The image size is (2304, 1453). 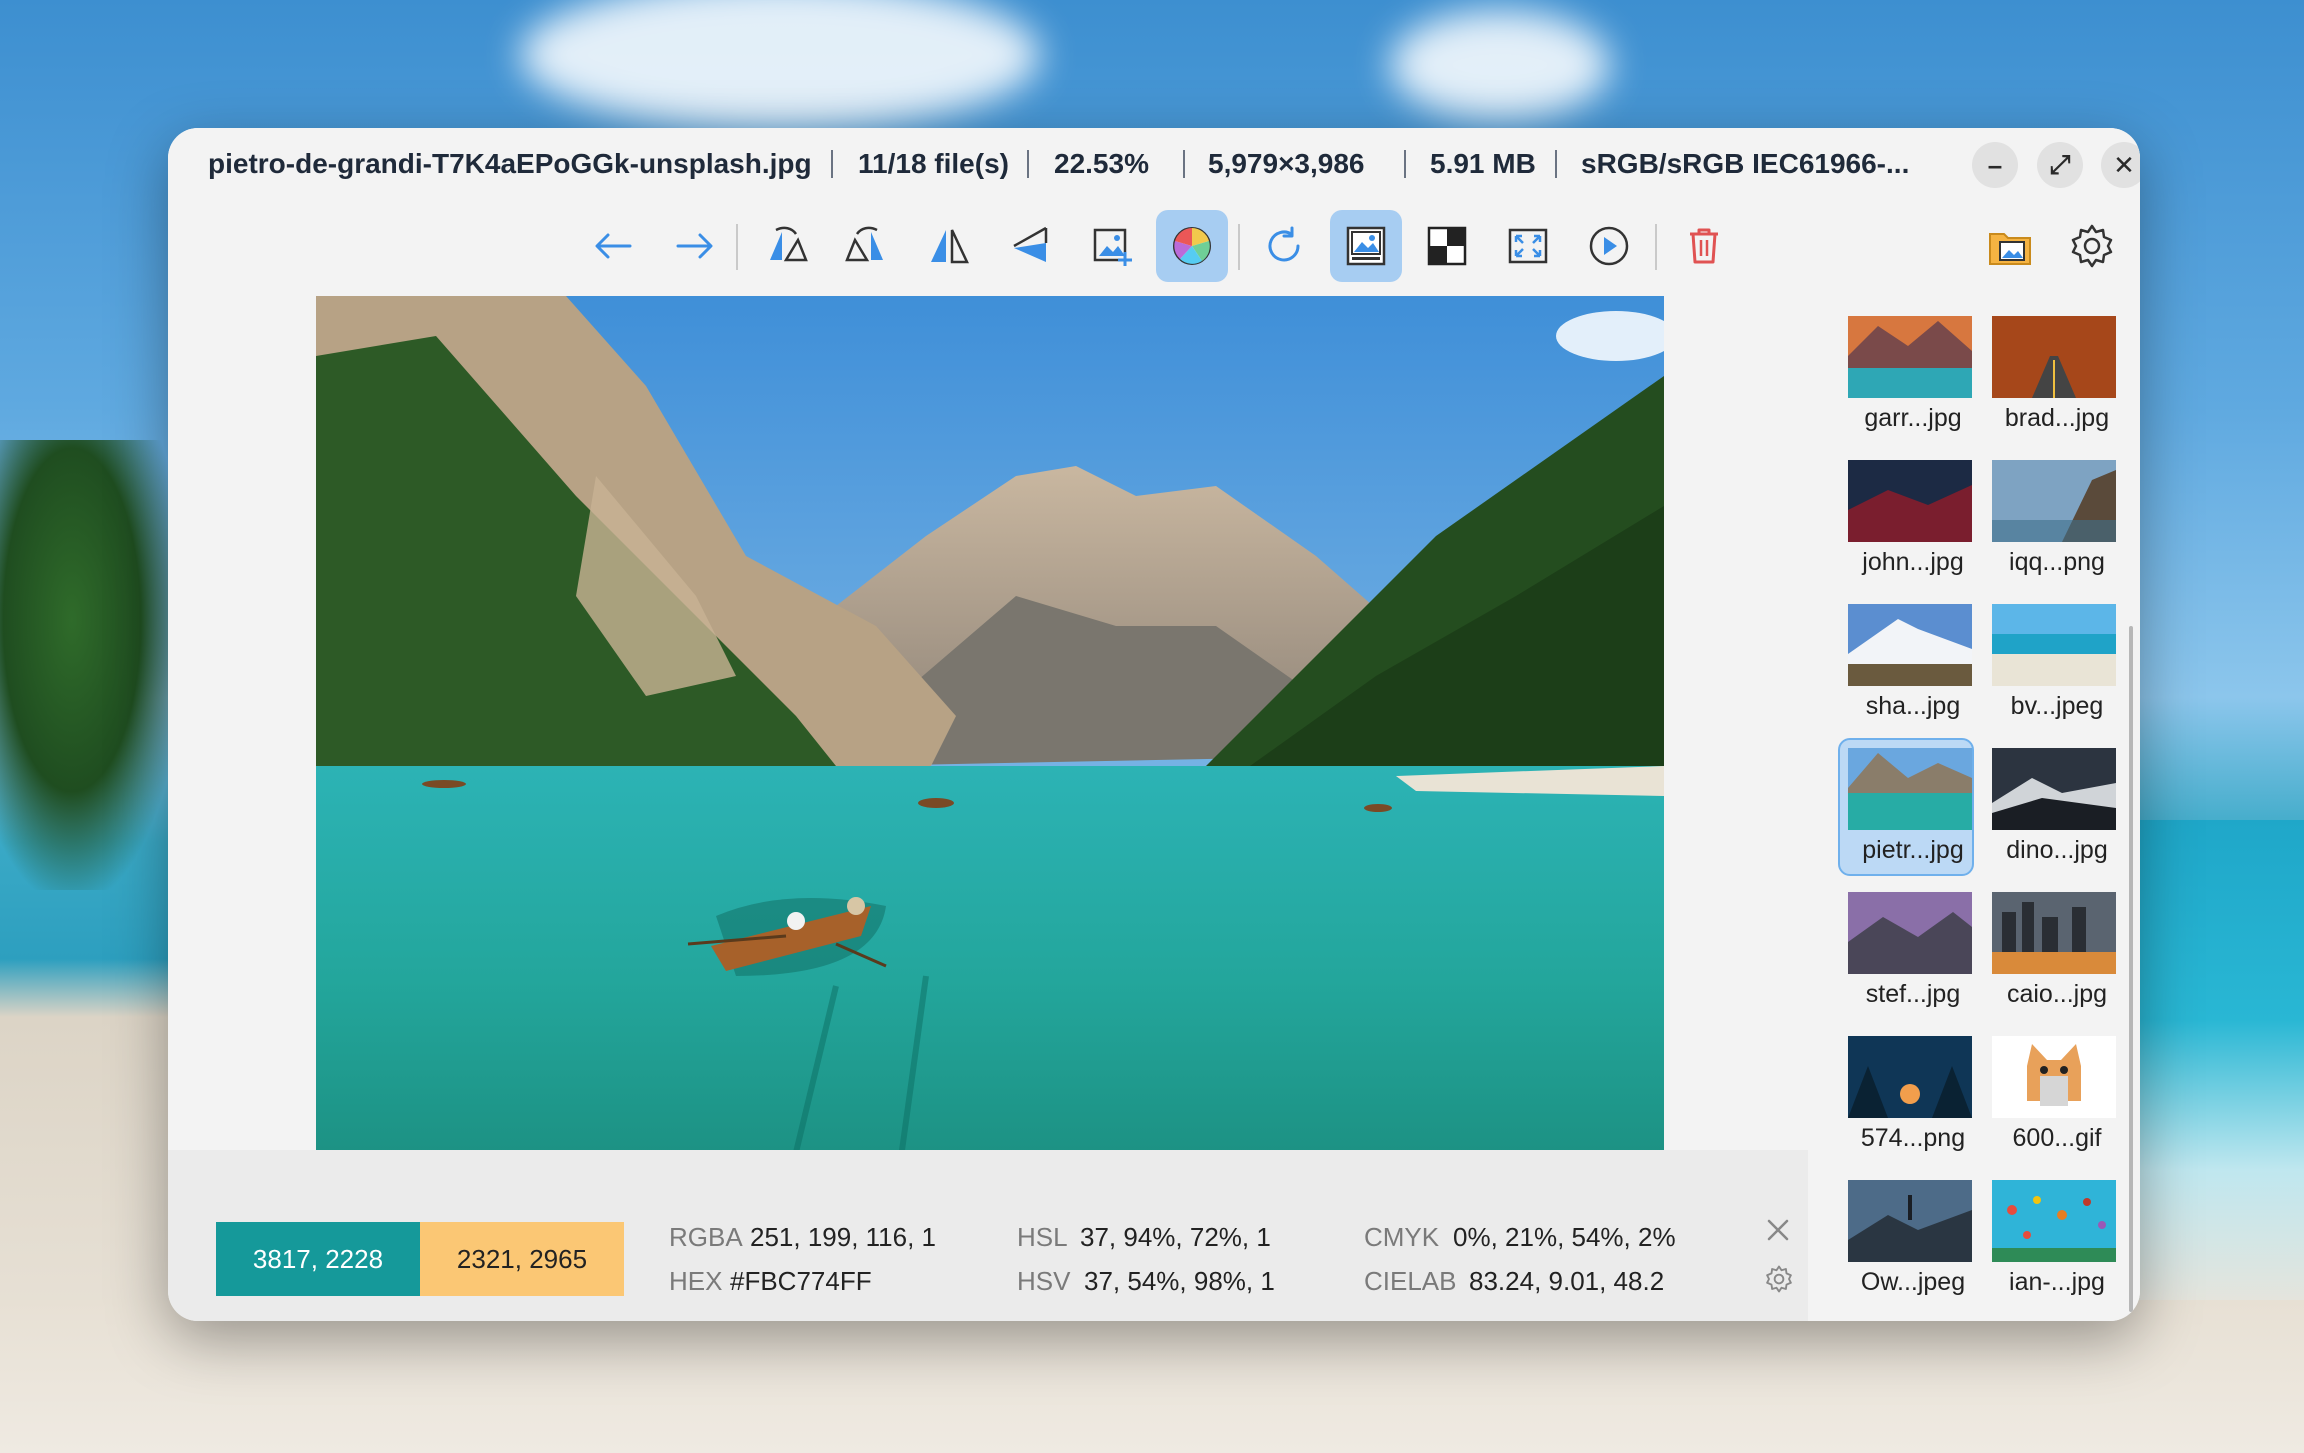 I want to click on thumbnail-item: 600...gif, so click(x=2050, y=1095).